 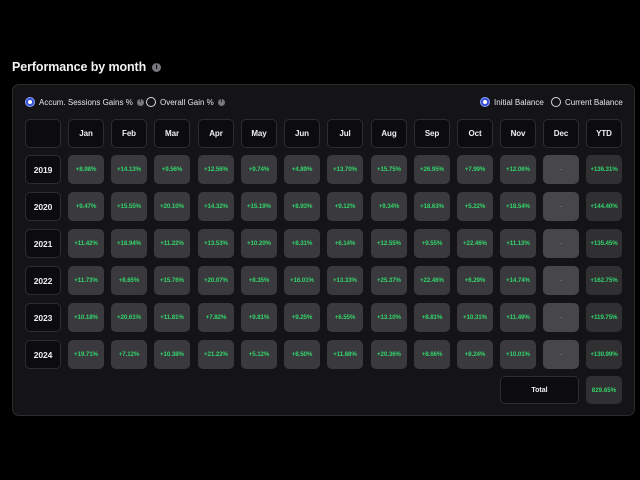 I want to click on column-header-mar: Mar, so click(x=172, y=133).